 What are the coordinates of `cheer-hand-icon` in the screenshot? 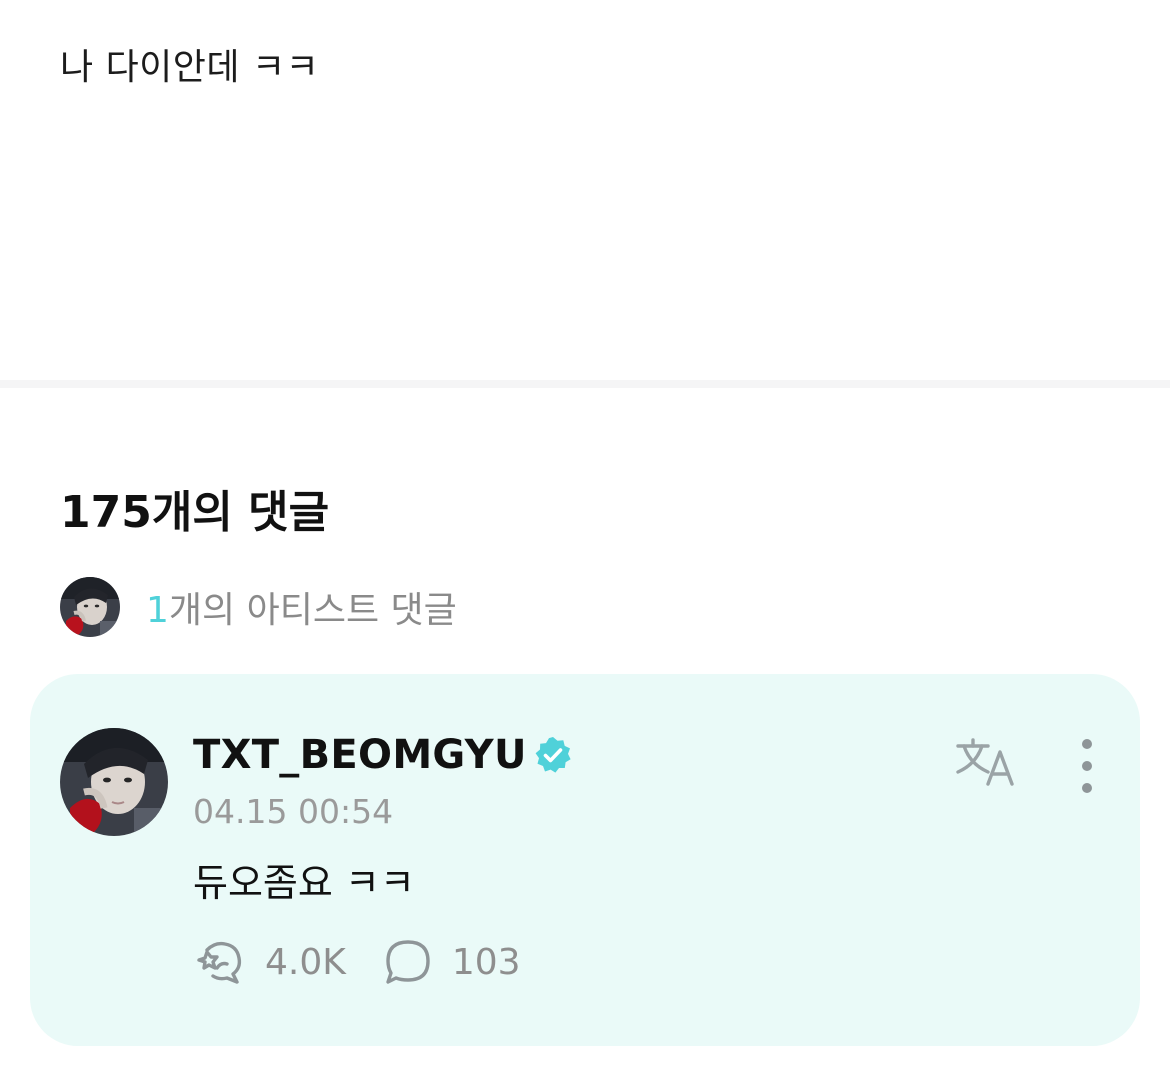 It's located at (219, 962).